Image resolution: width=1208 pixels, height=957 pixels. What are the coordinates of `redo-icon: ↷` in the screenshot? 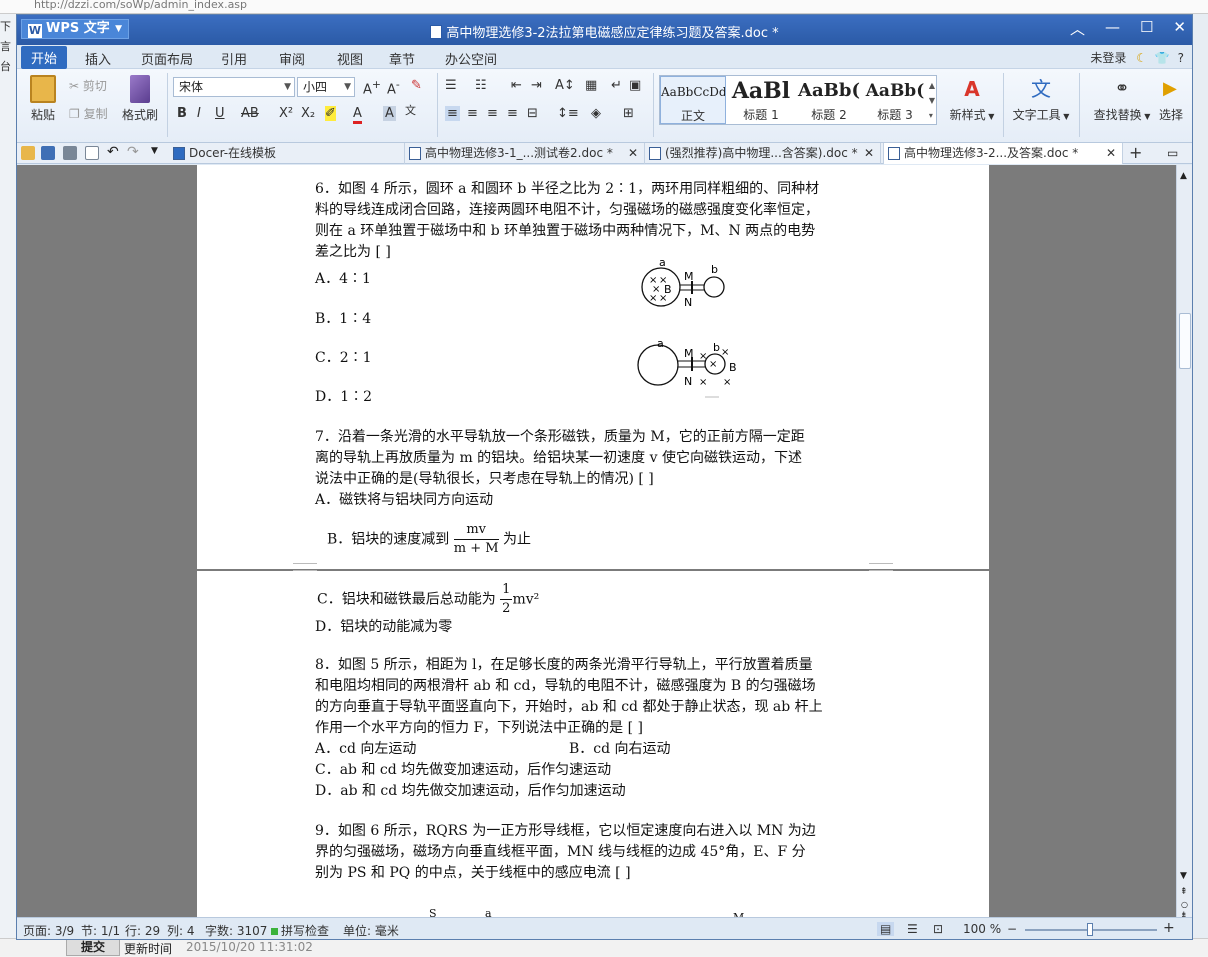 It's located at (133, 152).